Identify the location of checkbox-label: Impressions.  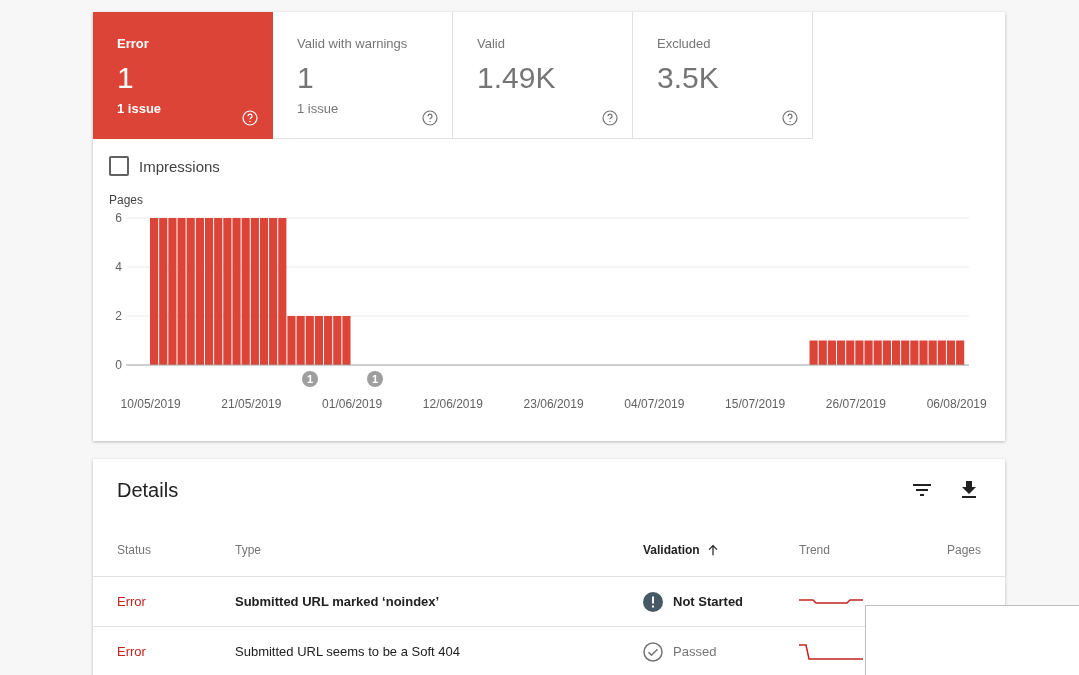
(179, 166).